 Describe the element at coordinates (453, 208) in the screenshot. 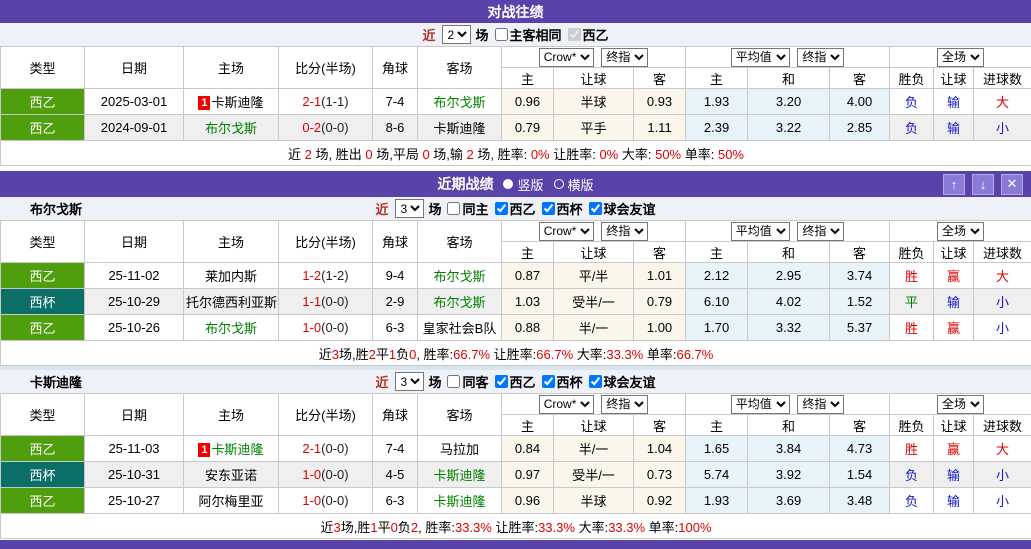

I see `same-home-checkbox` at that location.